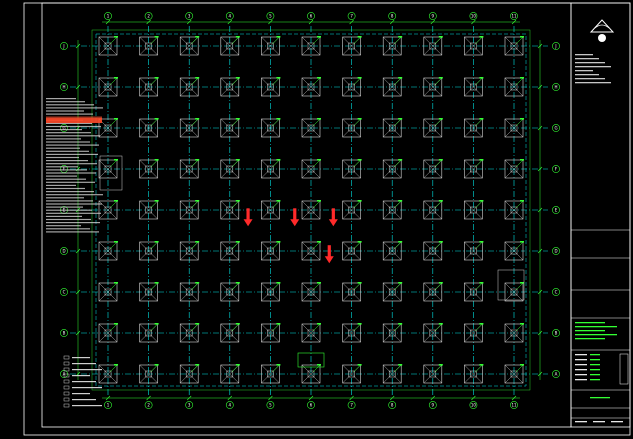 The width and height of the screenshot is (633, 439). Describe the element at coordinates (230, 15) in the screenshot. I see `column-axis-label: 4` at that location.